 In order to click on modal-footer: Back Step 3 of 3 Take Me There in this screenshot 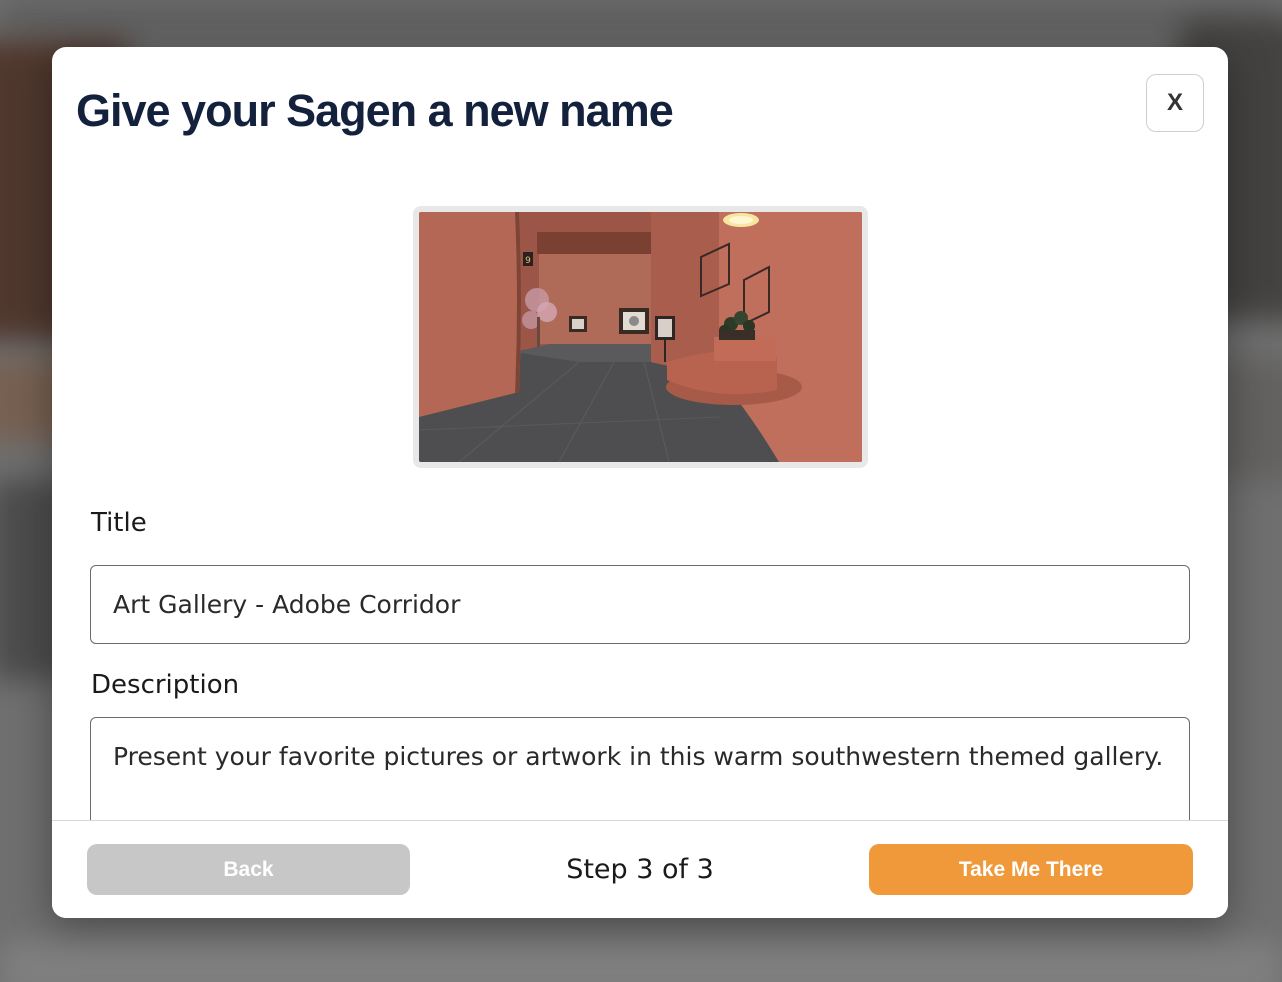, I will do `click(640, 869)`.